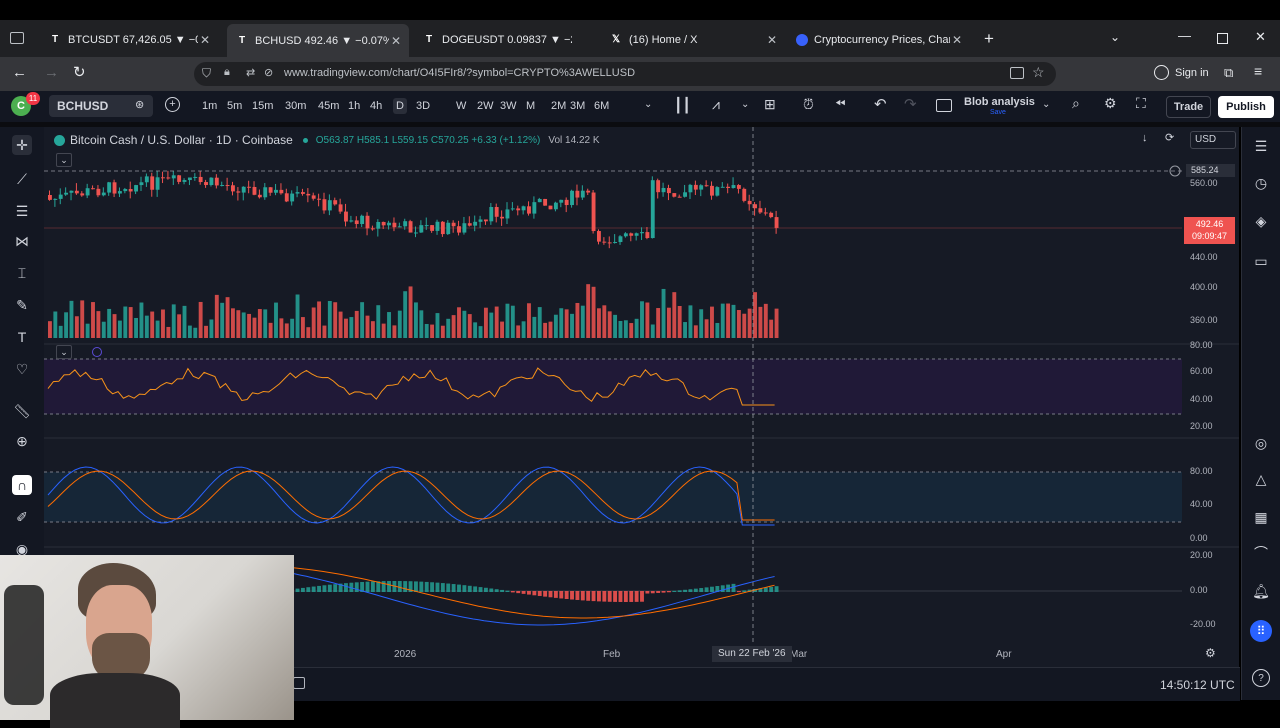 This screenshot has width=1280, height=728. I want to click on ruler-icon: 📏︎, so click(22, 411).